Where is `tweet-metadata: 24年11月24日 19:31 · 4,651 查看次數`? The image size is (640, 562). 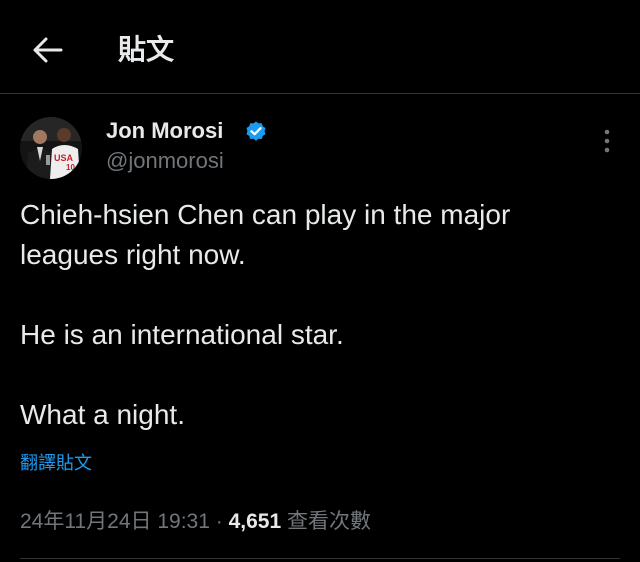
tweet-metadata: 24年11月24日 19:31 · 4,651 查看次數 is located at coordinates (195, 522).